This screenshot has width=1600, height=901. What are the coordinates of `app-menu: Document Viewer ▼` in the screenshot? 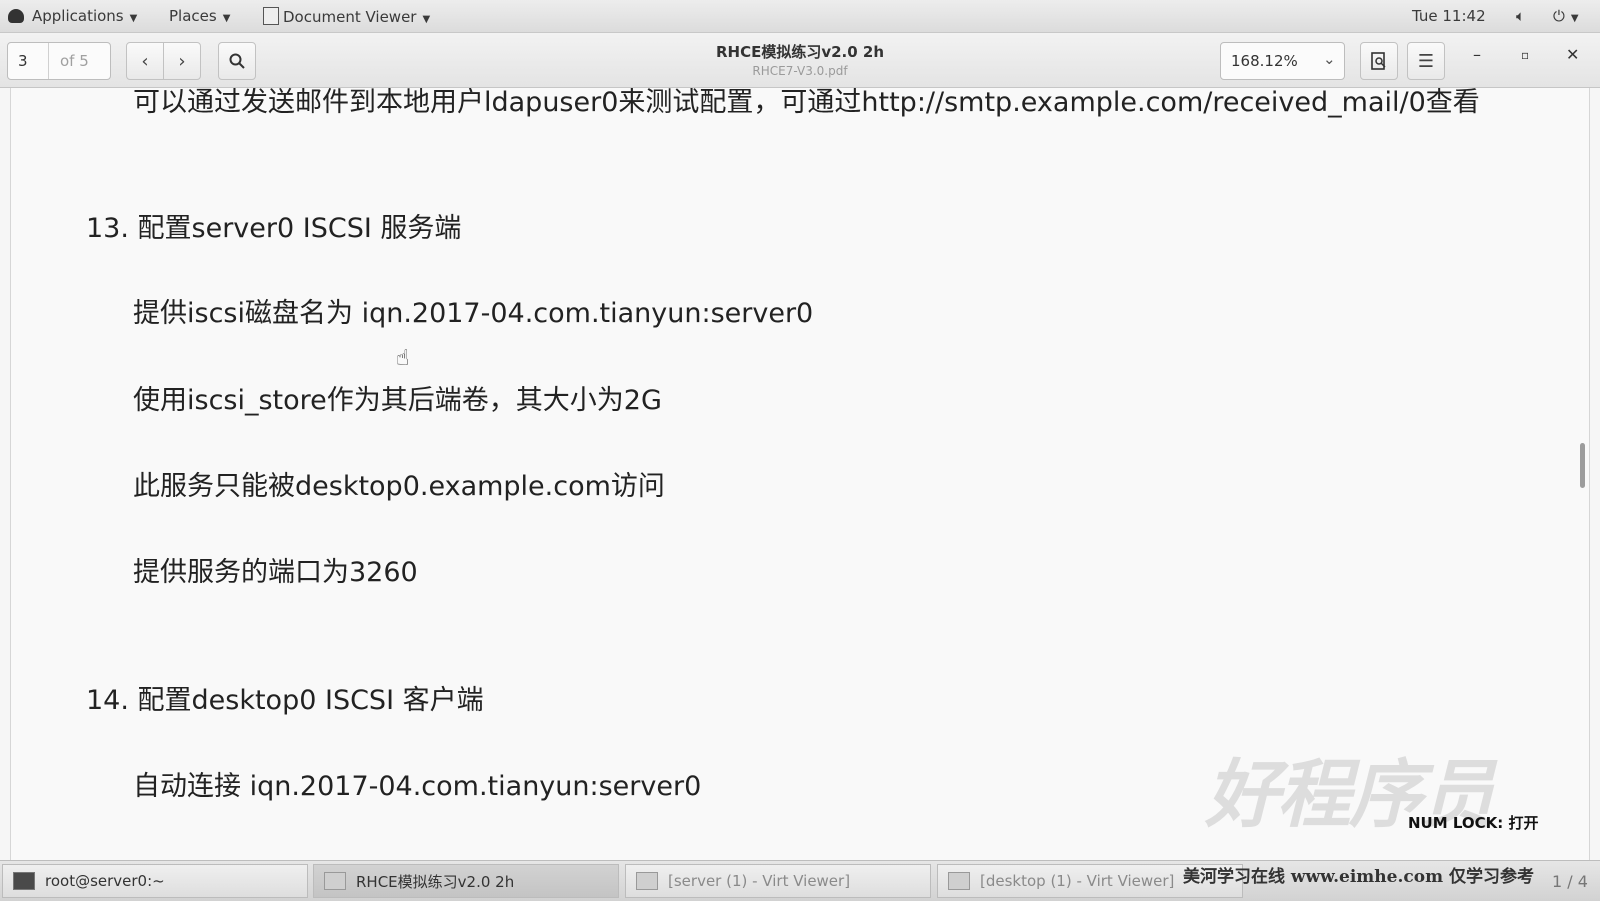 It's located at (346, 16).